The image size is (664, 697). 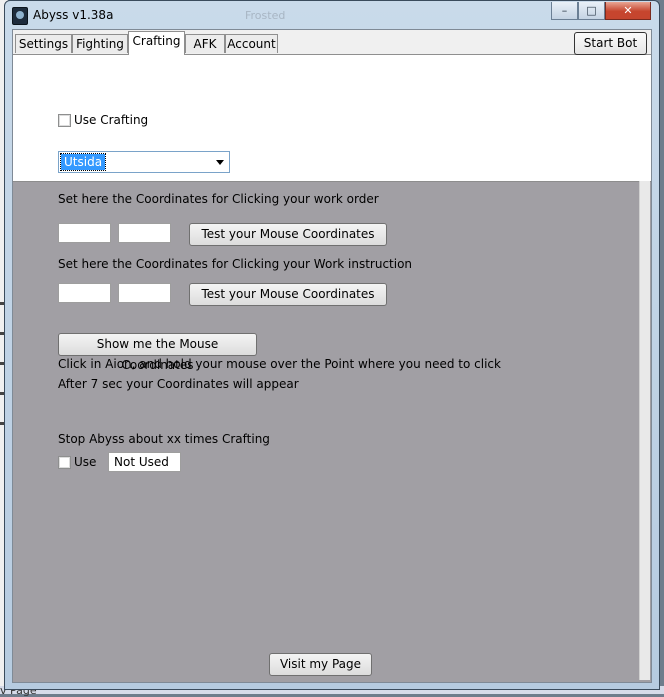 I want to click on chevron-down-icon, so click(x=220, y=162).